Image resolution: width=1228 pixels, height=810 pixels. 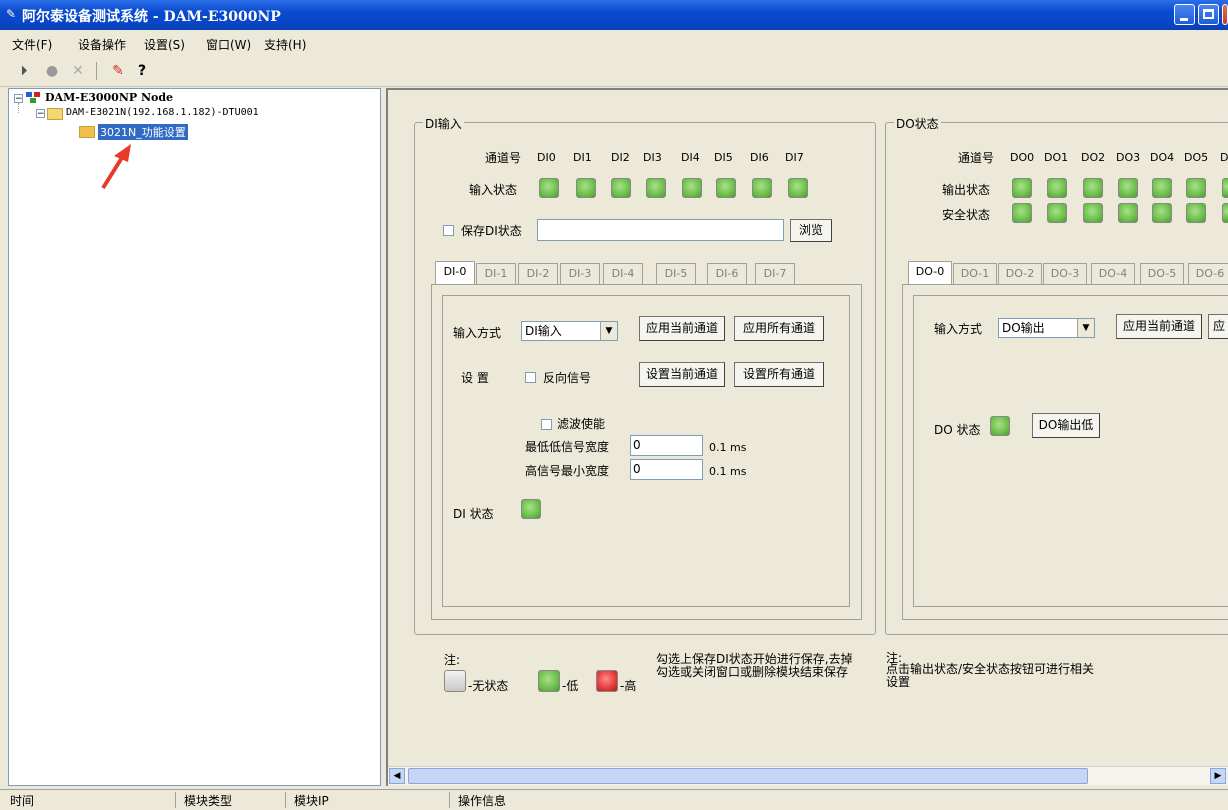 I want to click on input-mode-select: DI输入 ▼, so click(x=569, y=331).